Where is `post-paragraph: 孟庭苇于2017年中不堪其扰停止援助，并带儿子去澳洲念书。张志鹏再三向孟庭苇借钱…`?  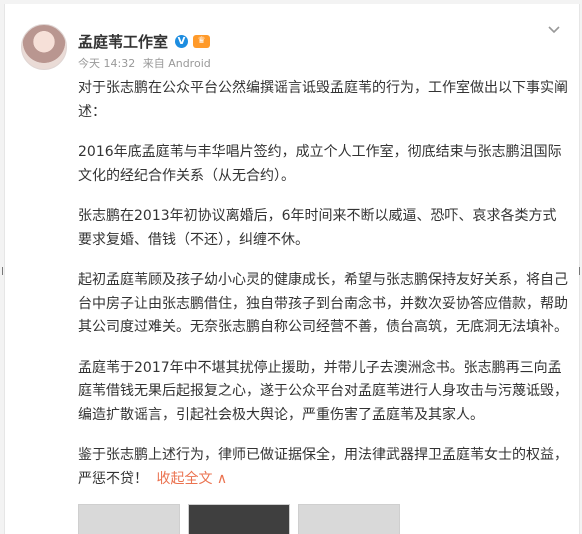 post-paragraph: 孟庭苇于2017年中不堪其扰停止援助，并带儿子去澳洲念书。张志鹏再三向孟庭苇借钱… is located at coordinates (323, 391).